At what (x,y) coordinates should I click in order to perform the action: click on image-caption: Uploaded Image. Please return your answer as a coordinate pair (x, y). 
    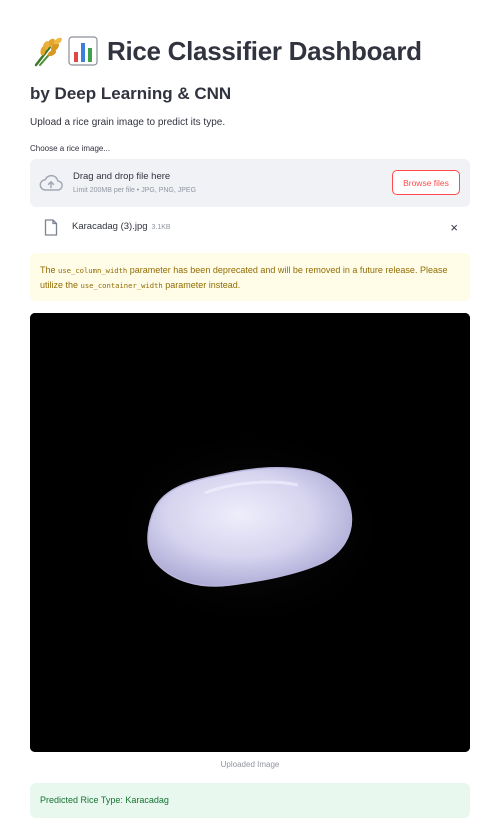
    Looking at the image, I should click on (250, 764).